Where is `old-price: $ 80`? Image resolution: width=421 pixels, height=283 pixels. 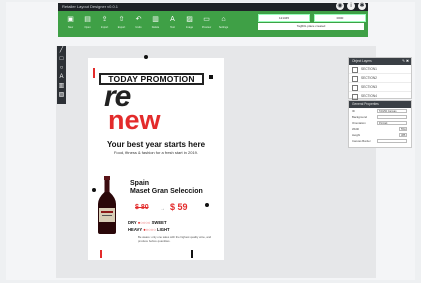 old-price: $ 80 is located at coordinates (142, 207).